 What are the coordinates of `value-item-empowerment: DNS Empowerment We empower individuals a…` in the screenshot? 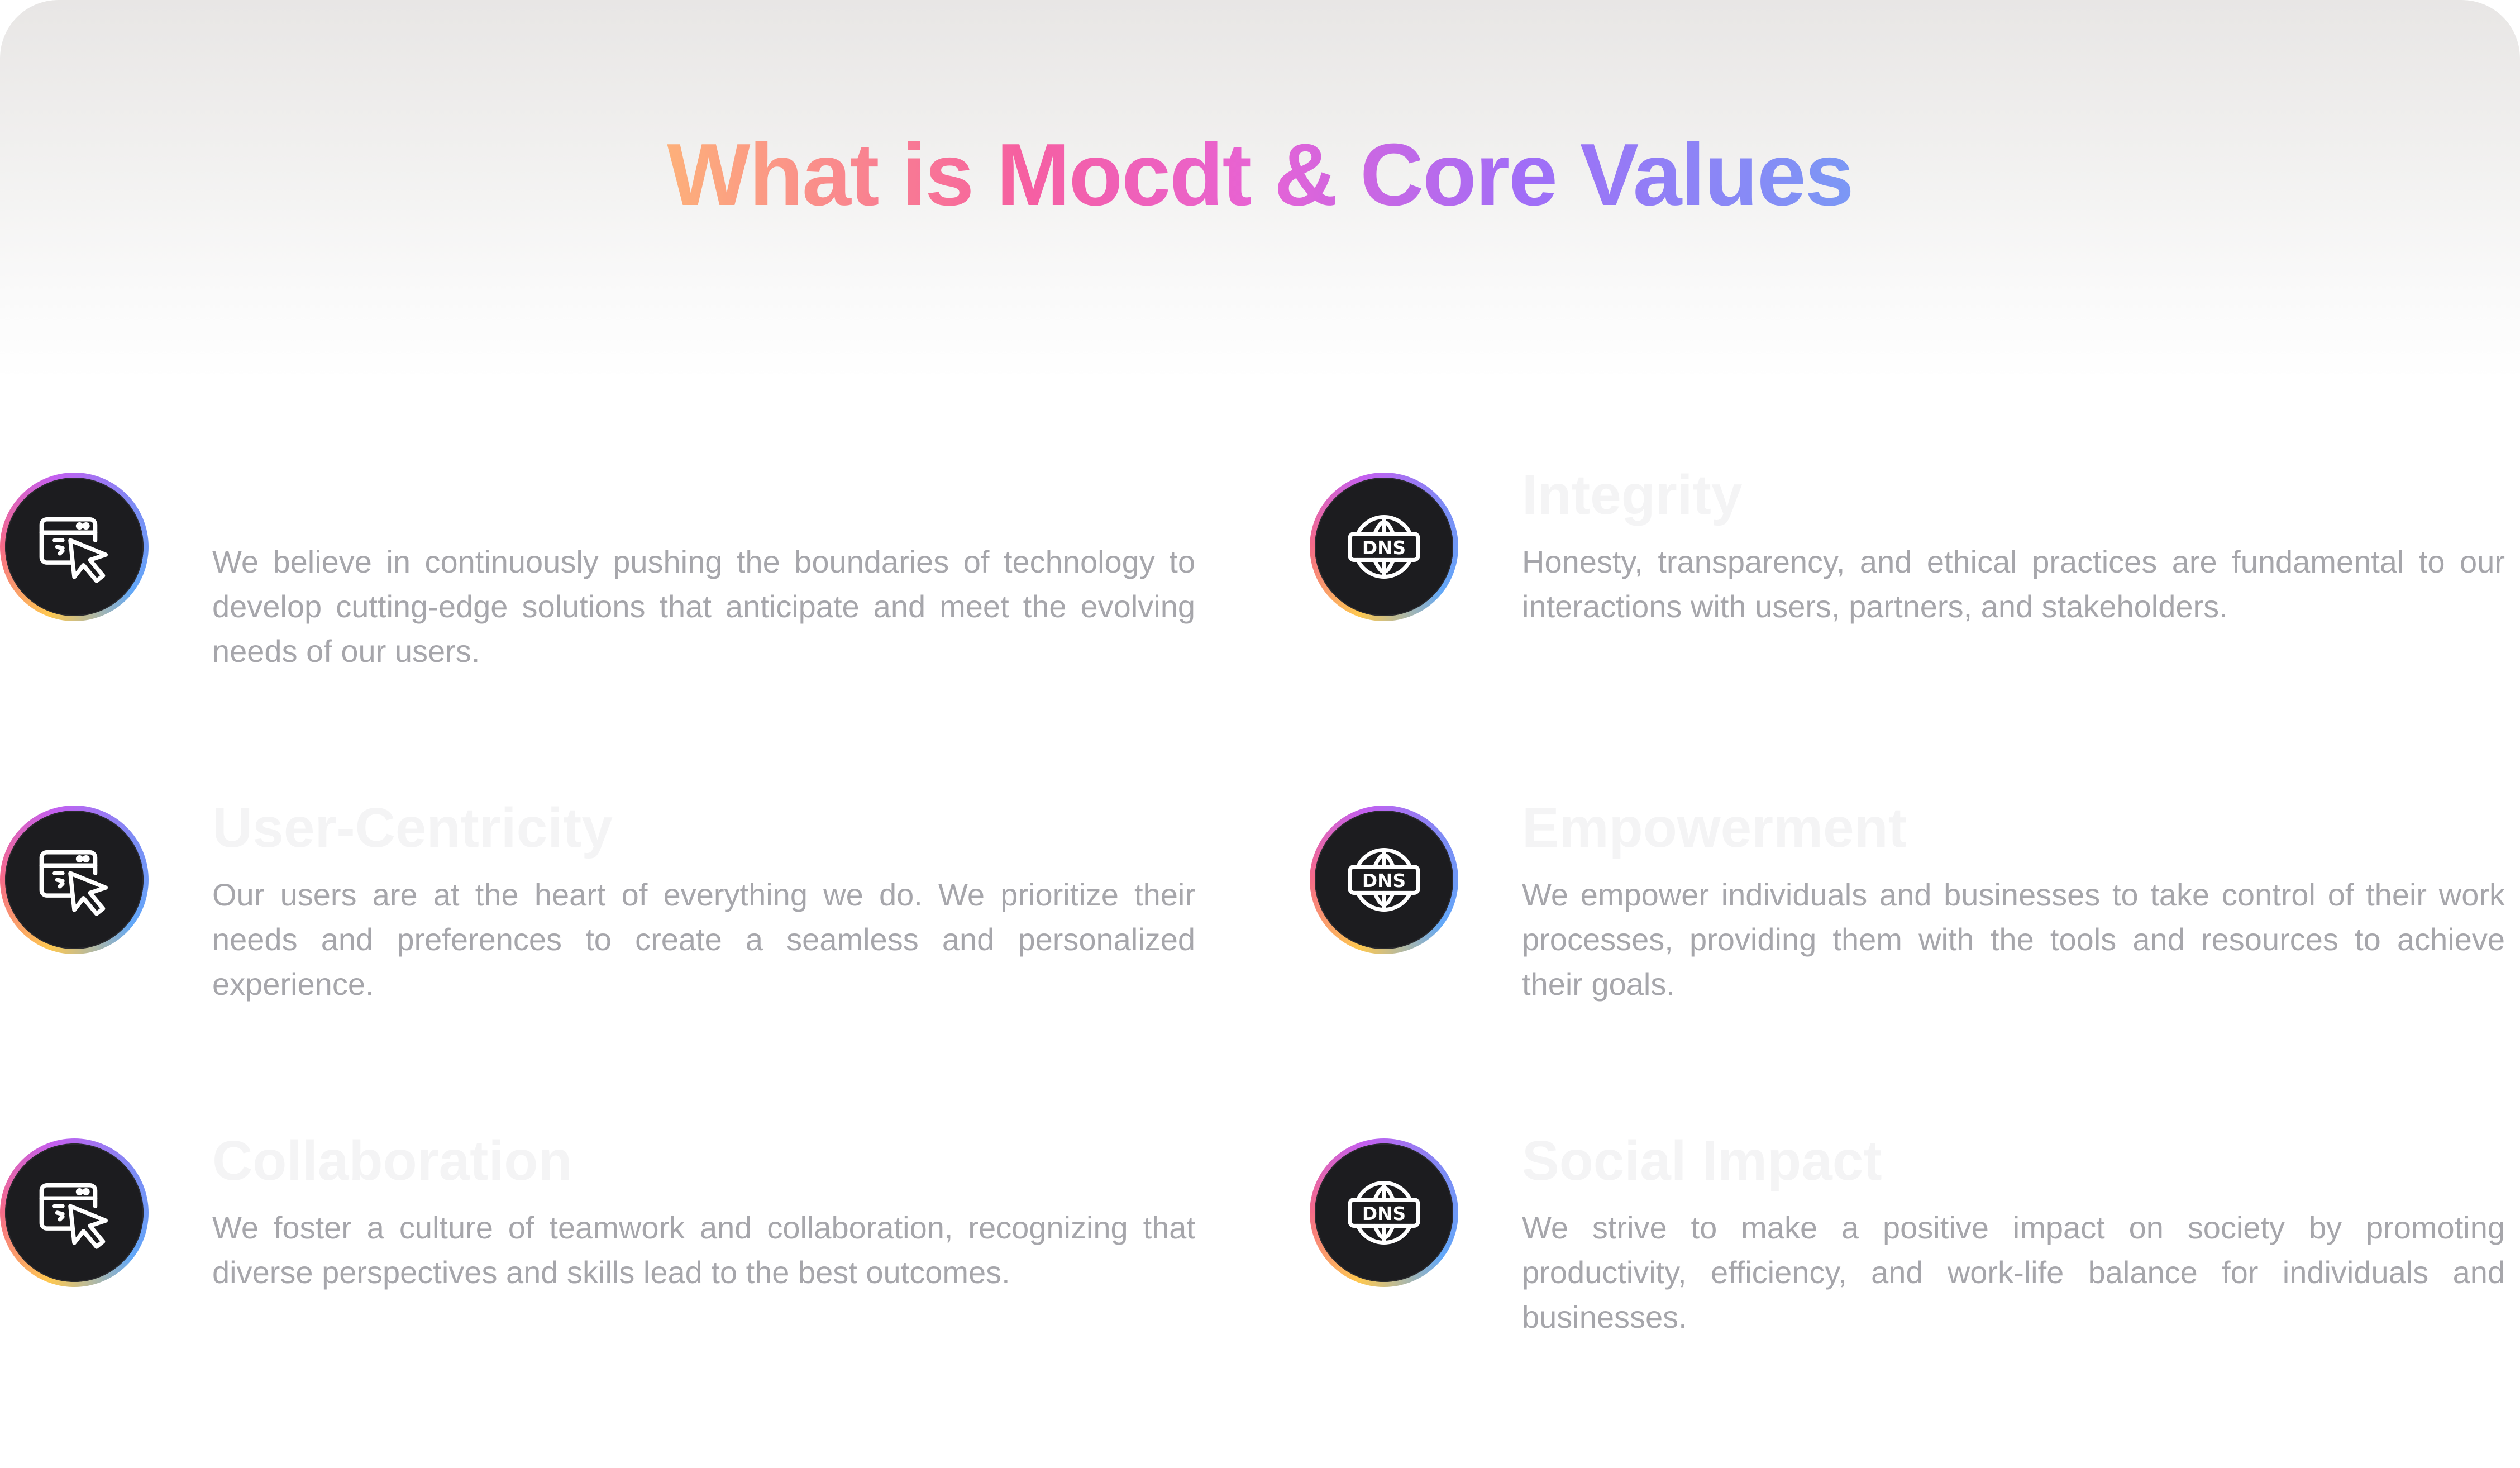 It's located at (1915, 918).